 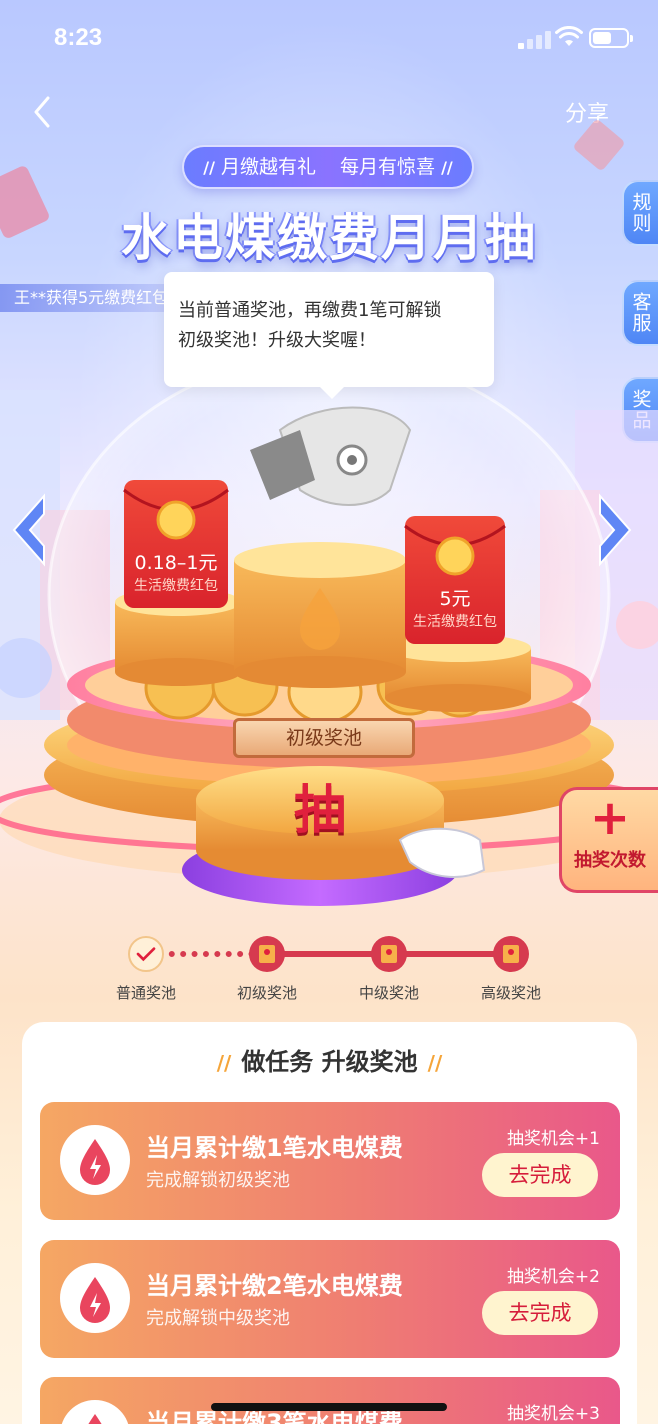 What do you see at coordinates (329, 40) in the screenshot?
I see `status-bar: 8:23` at bounding box center [329, 40].